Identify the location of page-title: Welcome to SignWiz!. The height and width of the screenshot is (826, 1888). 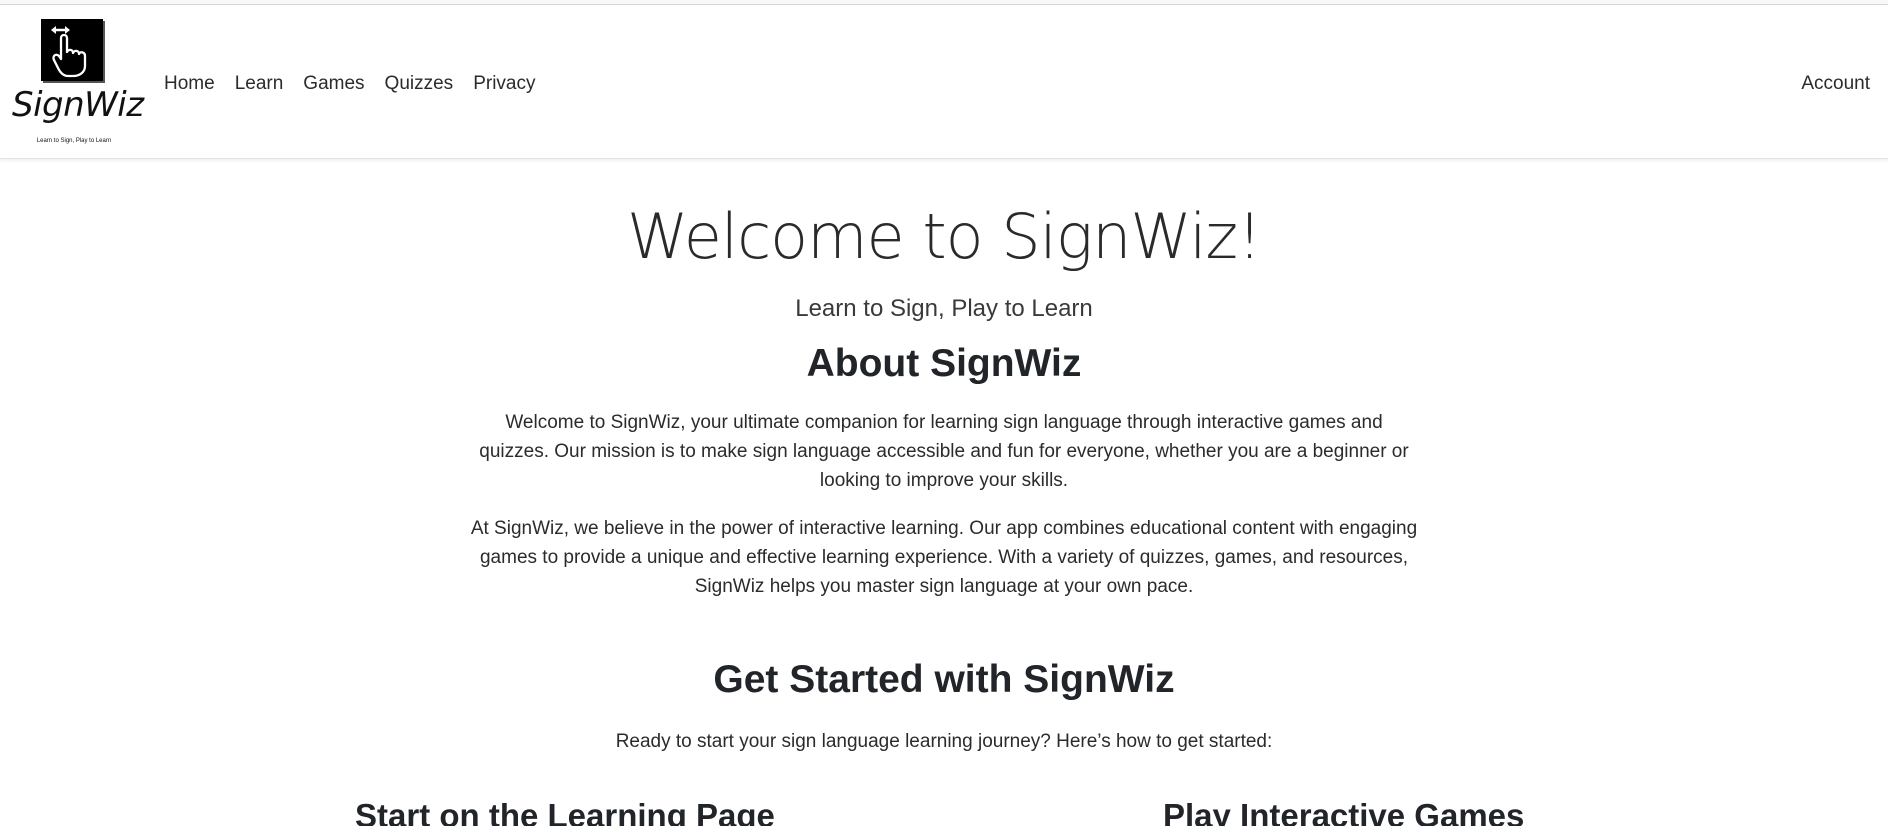
(944, 236).